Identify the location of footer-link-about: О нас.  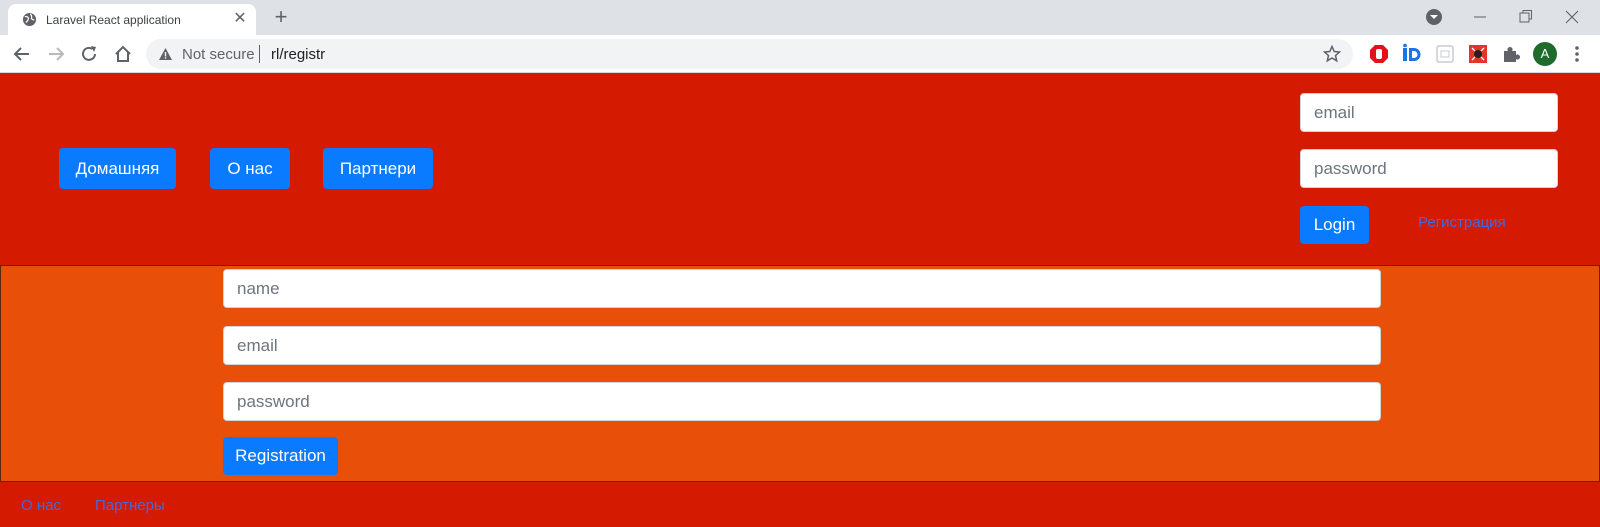
(41, 505).